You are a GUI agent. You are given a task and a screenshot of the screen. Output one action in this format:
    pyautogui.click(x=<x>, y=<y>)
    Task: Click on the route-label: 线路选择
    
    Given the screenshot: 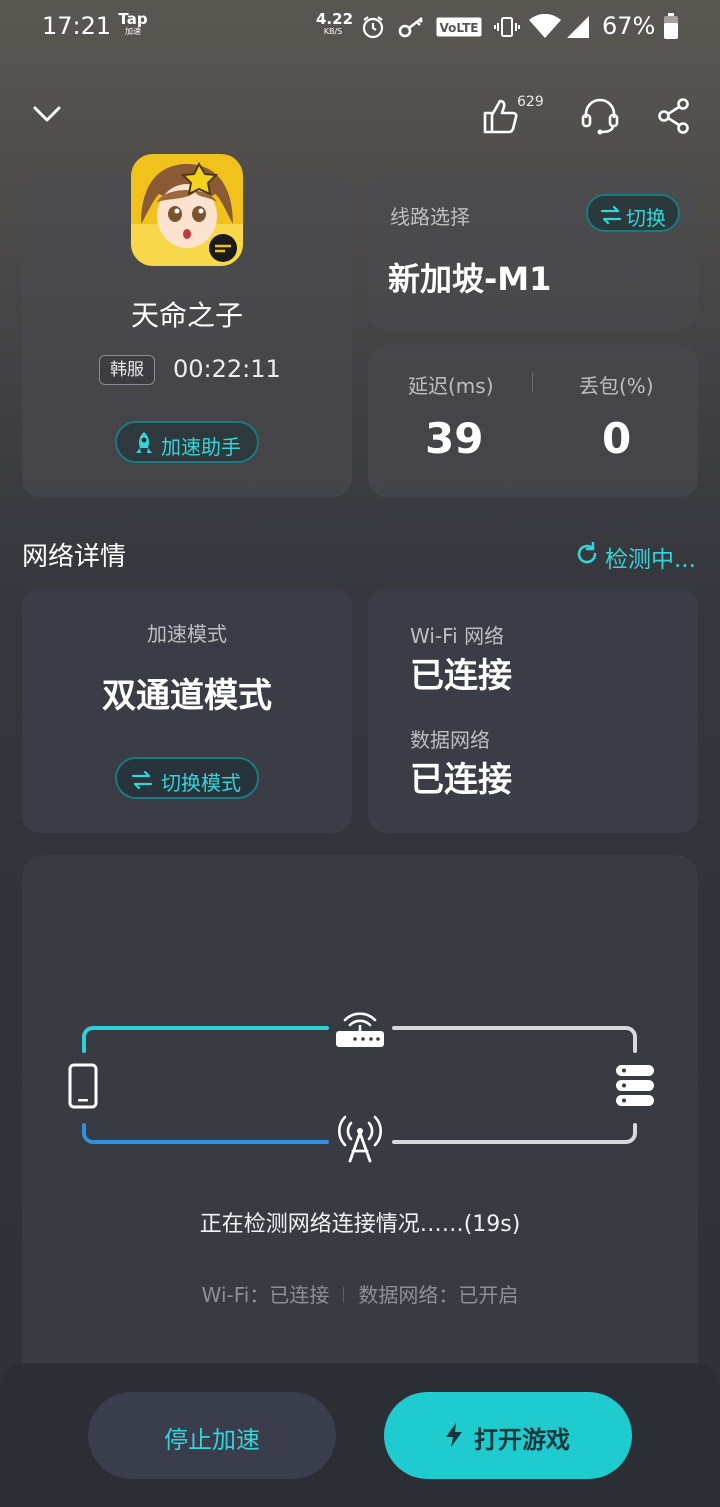 What is the action you would take?
    pyautogui.click(x=430, y=217)
    